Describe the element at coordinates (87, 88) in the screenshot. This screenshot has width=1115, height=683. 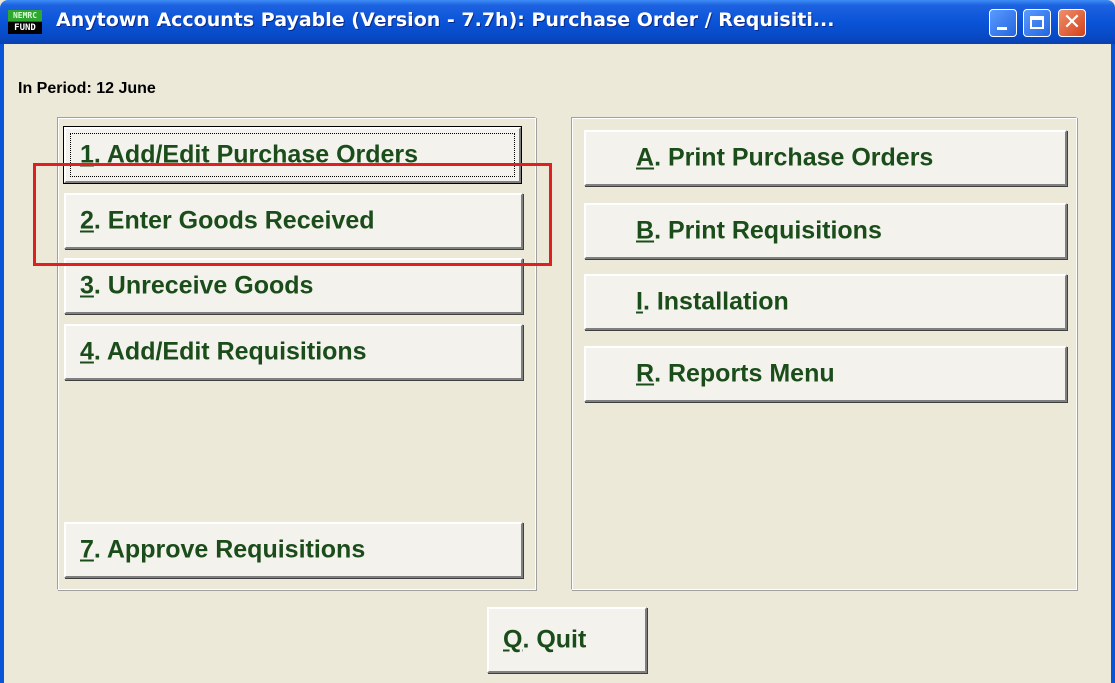
I see `period-label: In Period: 12 June` at that location.